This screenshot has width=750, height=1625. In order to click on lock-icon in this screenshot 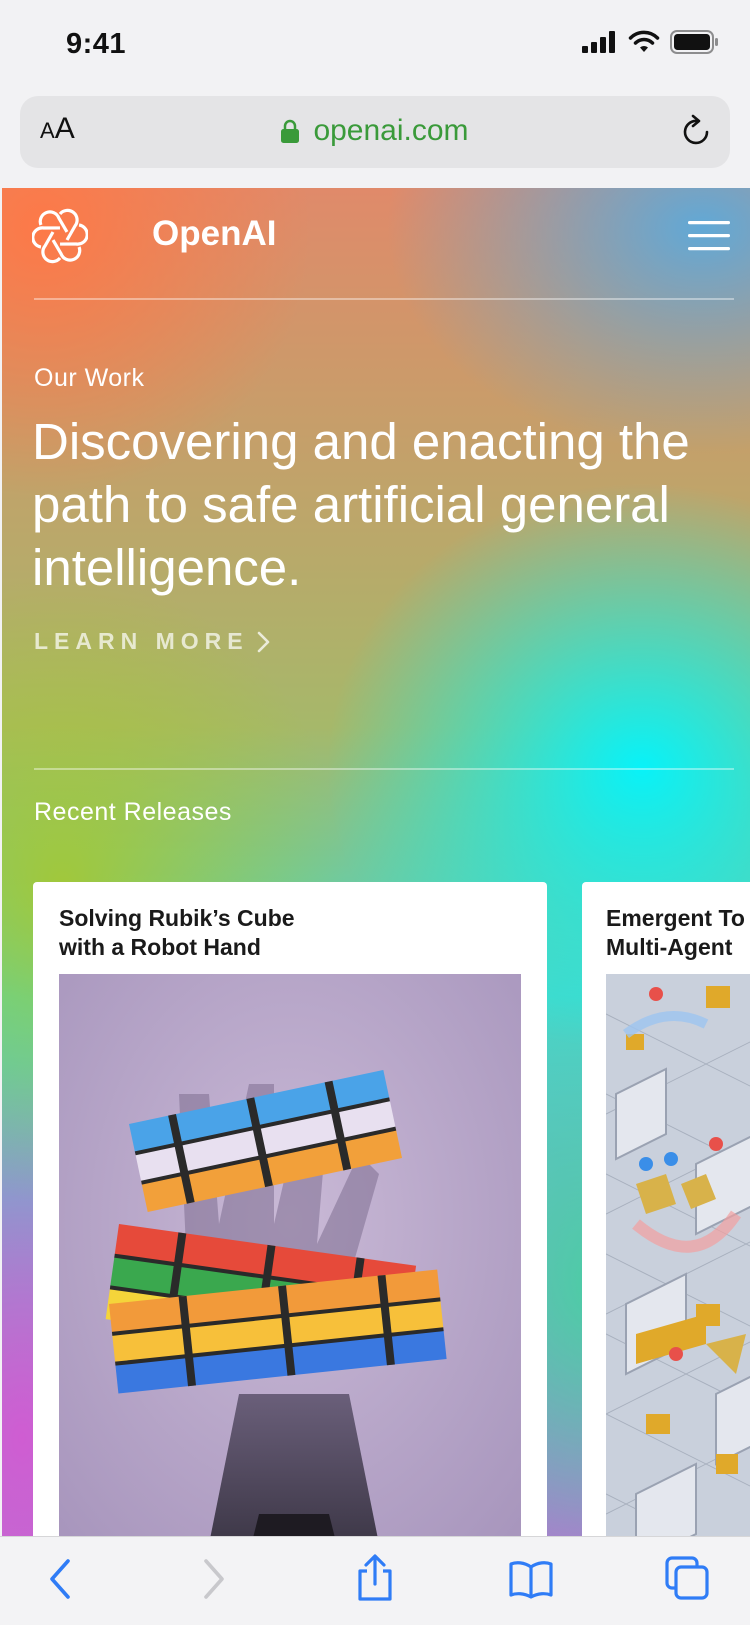, I will do `click(290, 131)`.